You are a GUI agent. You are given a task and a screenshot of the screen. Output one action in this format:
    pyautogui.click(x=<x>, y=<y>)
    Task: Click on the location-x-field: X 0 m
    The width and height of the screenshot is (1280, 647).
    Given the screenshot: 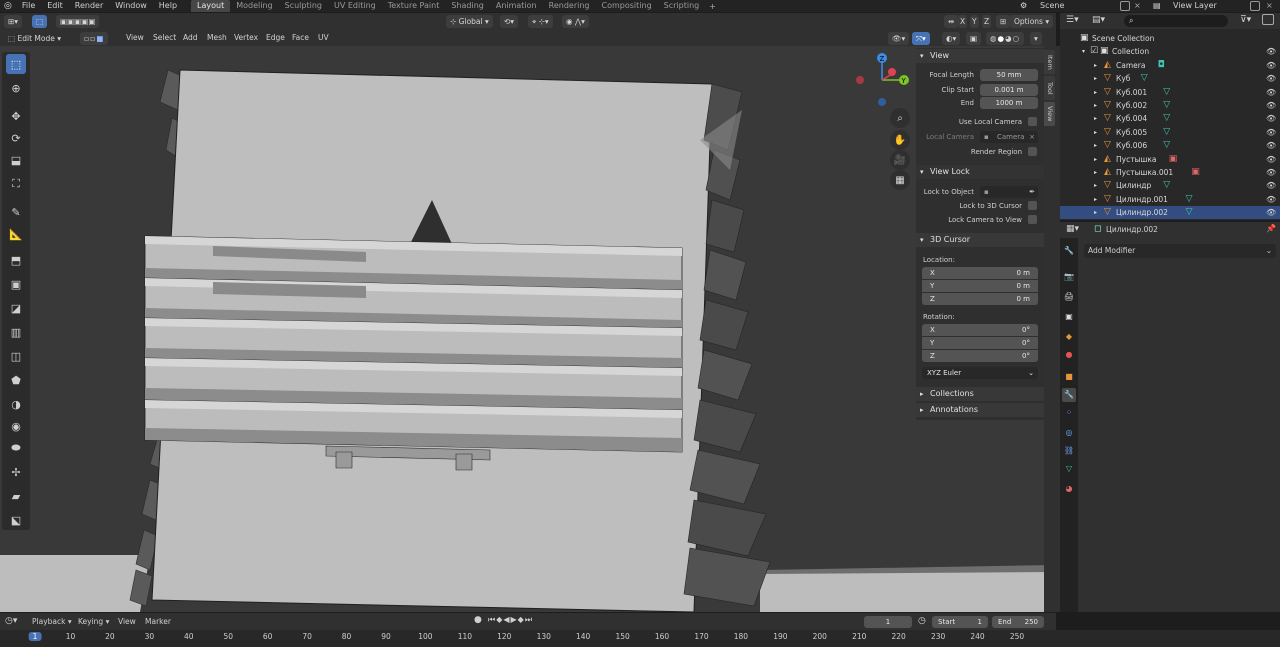 What is the action you would take?
    pyautogui.click(x=980, y=273)
    